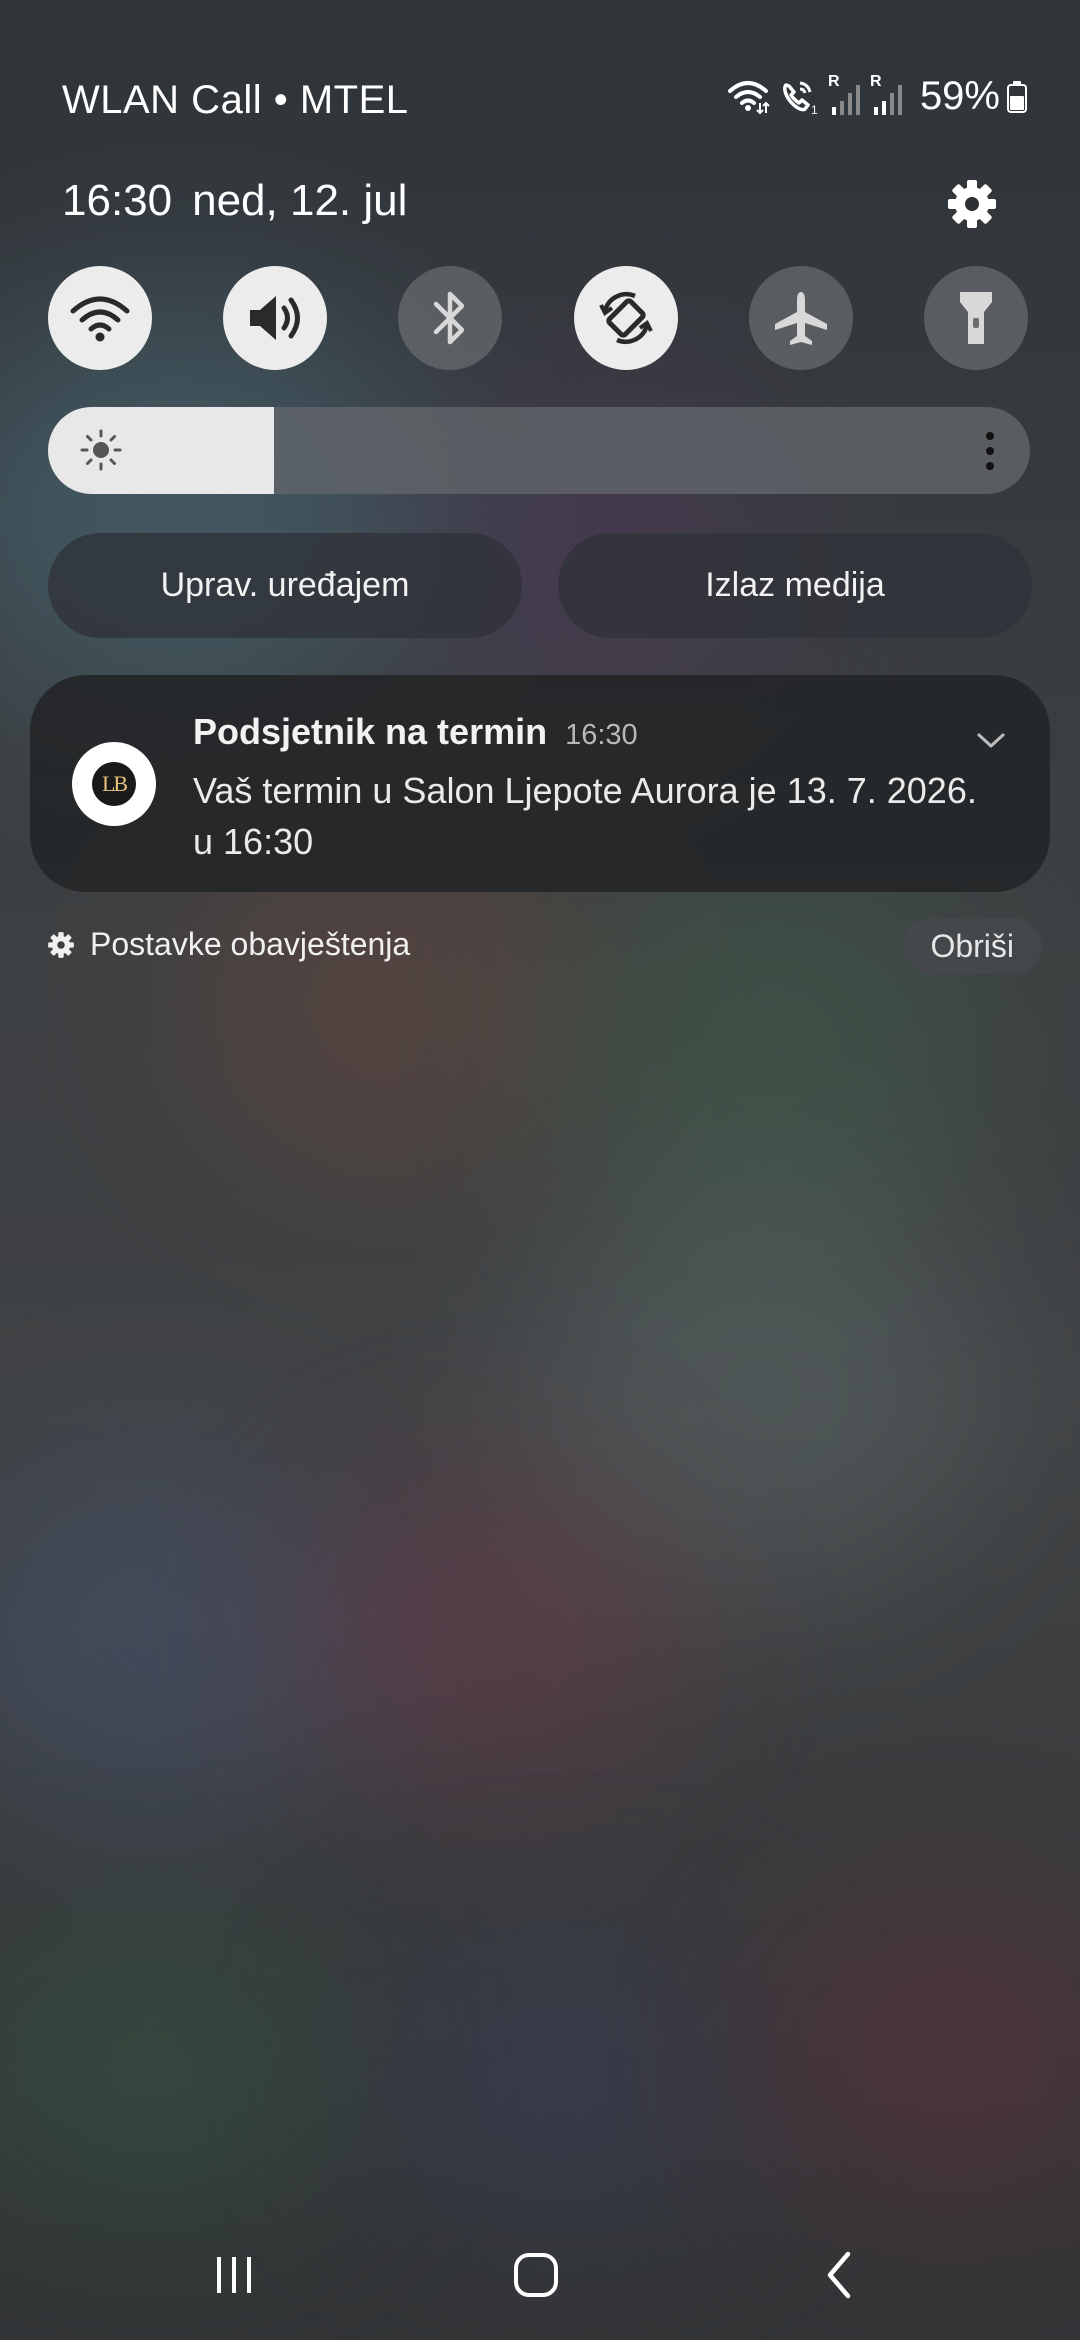  Describe the element at coordinates (117, 200) in the screenshot. I see `clock: 16:30` at that location.